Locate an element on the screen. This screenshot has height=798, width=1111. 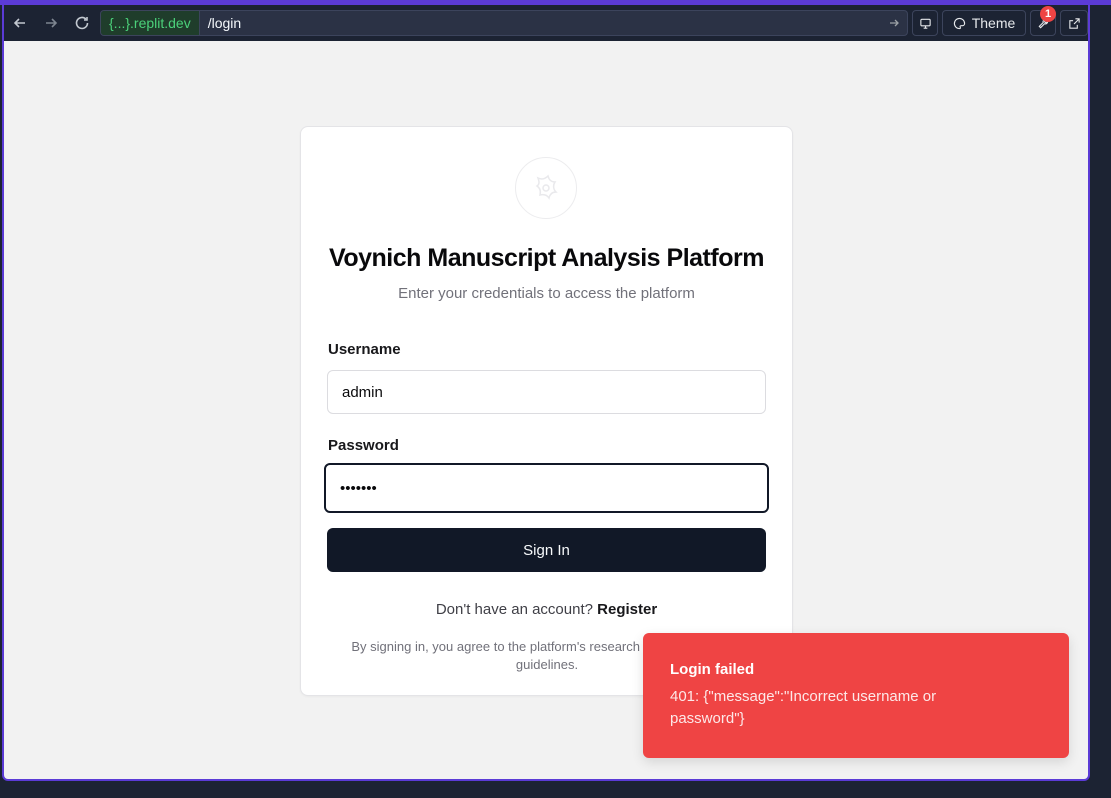
password-input: ••••••• is located at coordinates (546, 488).